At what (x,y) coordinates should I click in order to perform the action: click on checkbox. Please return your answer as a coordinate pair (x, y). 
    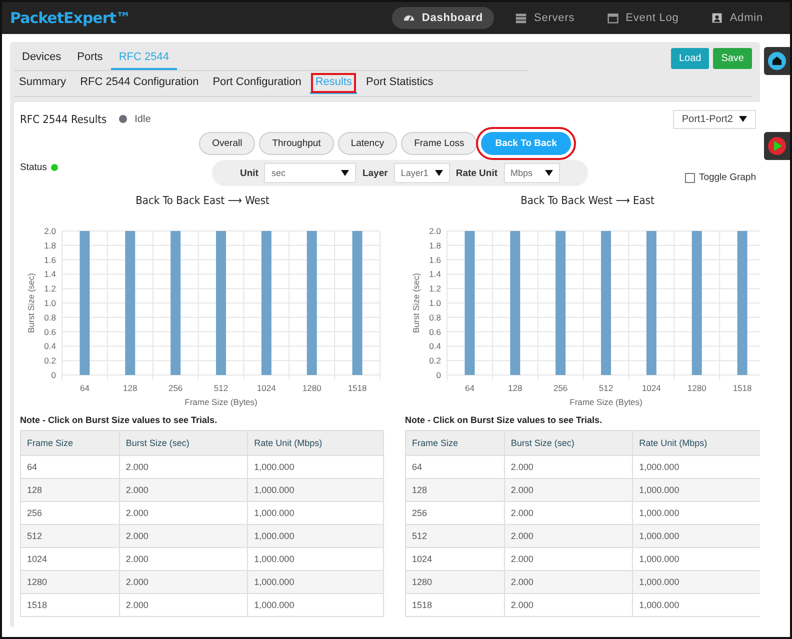
    Looking at the image, I should click on (689, 177).